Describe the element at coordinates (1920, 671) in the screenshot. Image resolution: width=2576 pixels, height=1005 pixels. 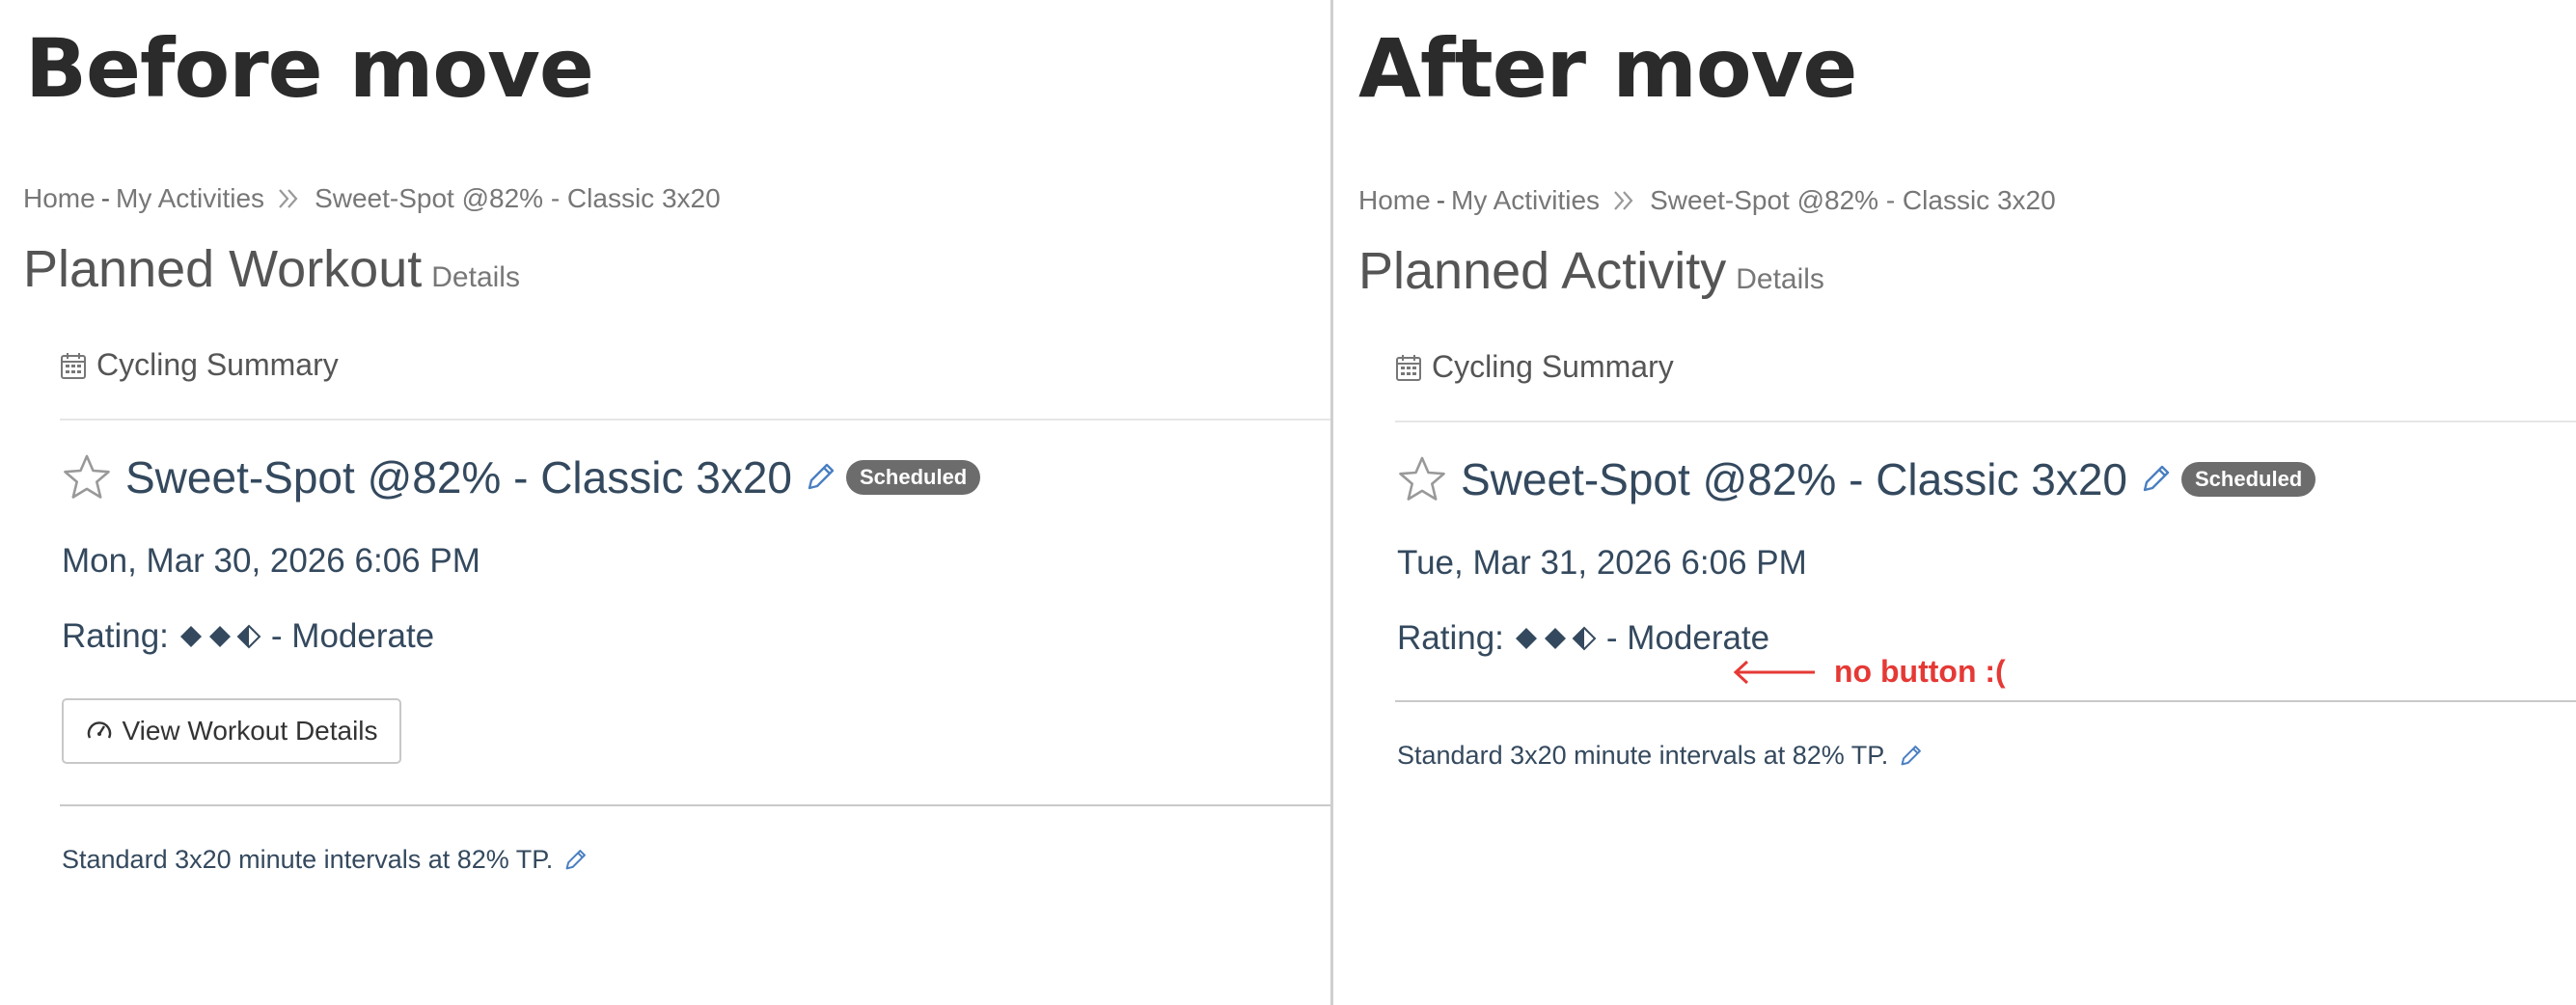
I see `annotation-text: no button :(` at that location.